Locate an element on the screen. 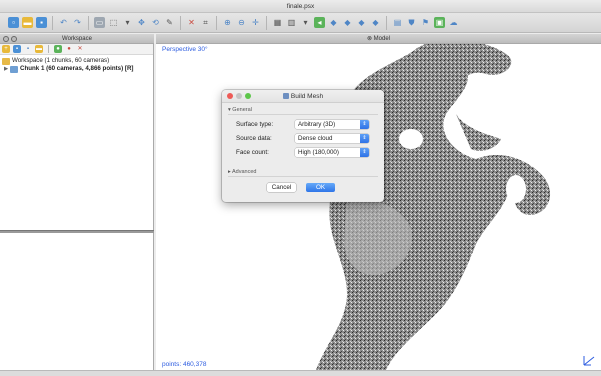 The height and width of the screenshot is (376, 601). cameras-icon: ☁ is located at coordinates (453, 22).